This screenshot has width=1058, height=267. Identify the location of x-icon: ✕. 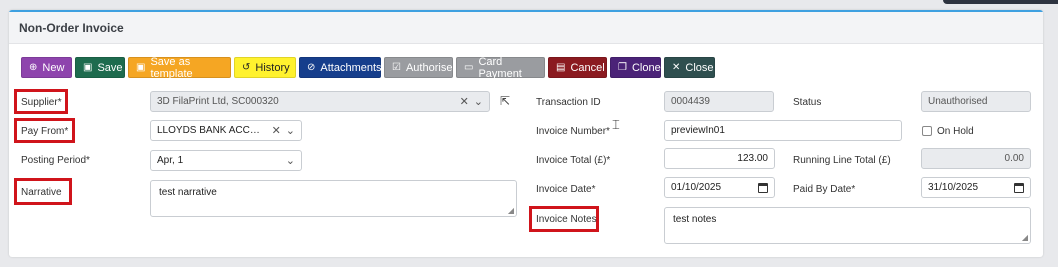
(676, 67).